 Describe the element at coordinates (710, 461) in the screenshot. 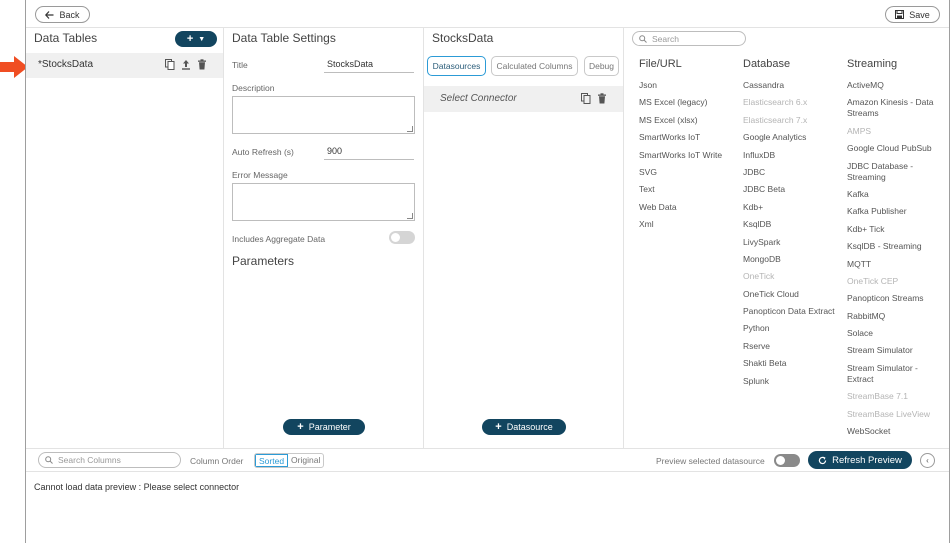

I see `preview-datasource-label: Preview selected datasource` at that location.